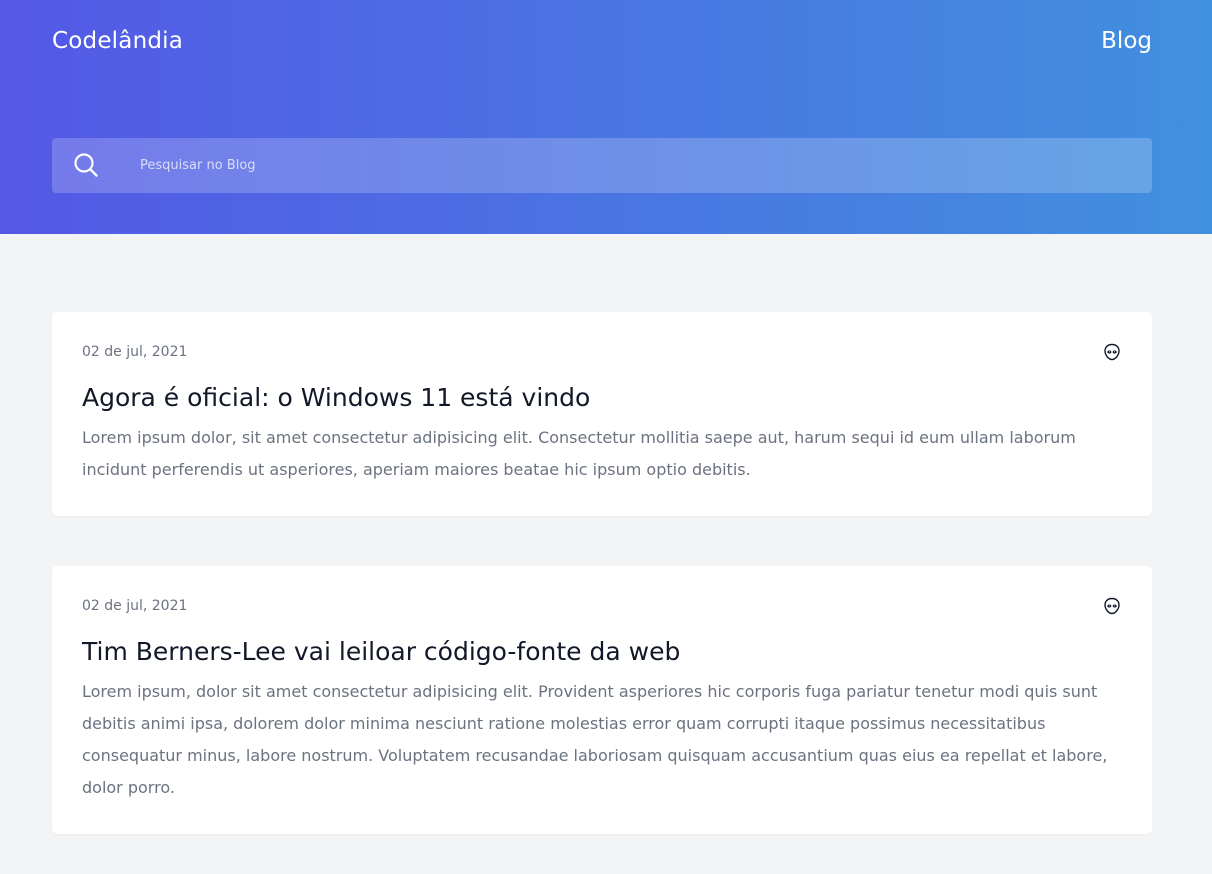 The image size is (1212, 874). Describe the element at coordinates (117, 41) in the screenshot. I see `brand-logo: Codelândia` at that location.